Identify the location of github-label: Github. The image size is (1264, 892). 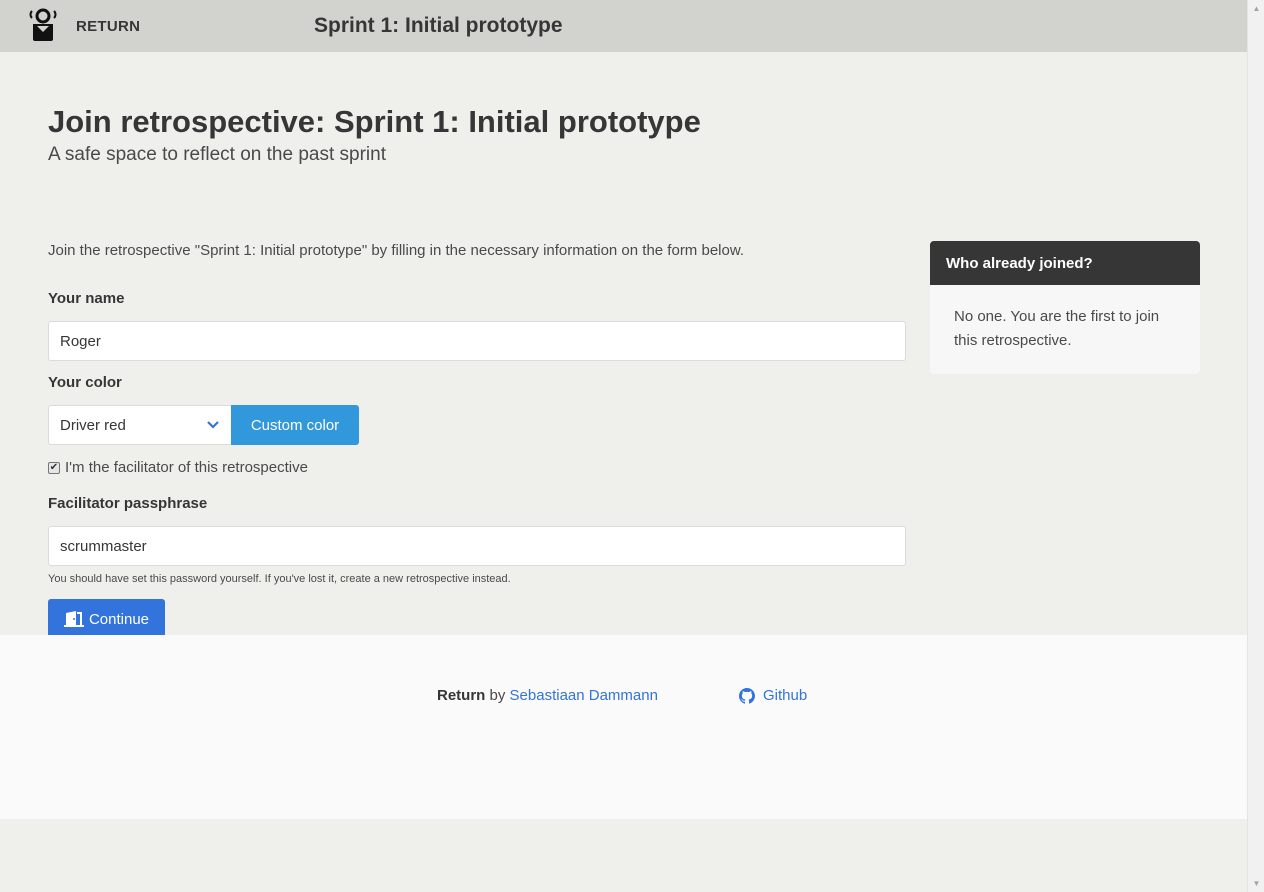
(785, 695).